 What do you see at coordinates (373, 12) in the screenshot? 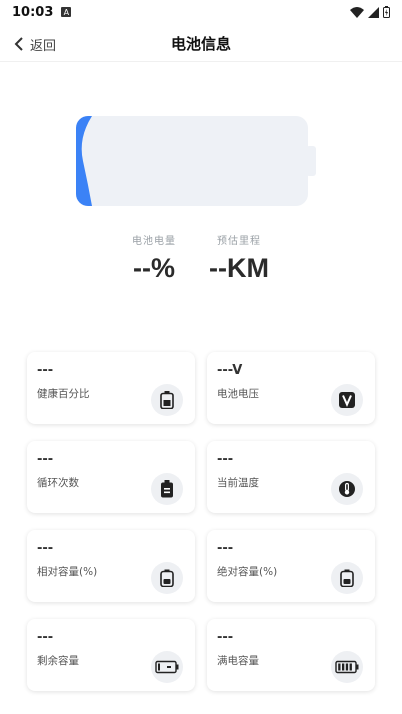
I see `signal-icon` at bounding box center [373, 12].